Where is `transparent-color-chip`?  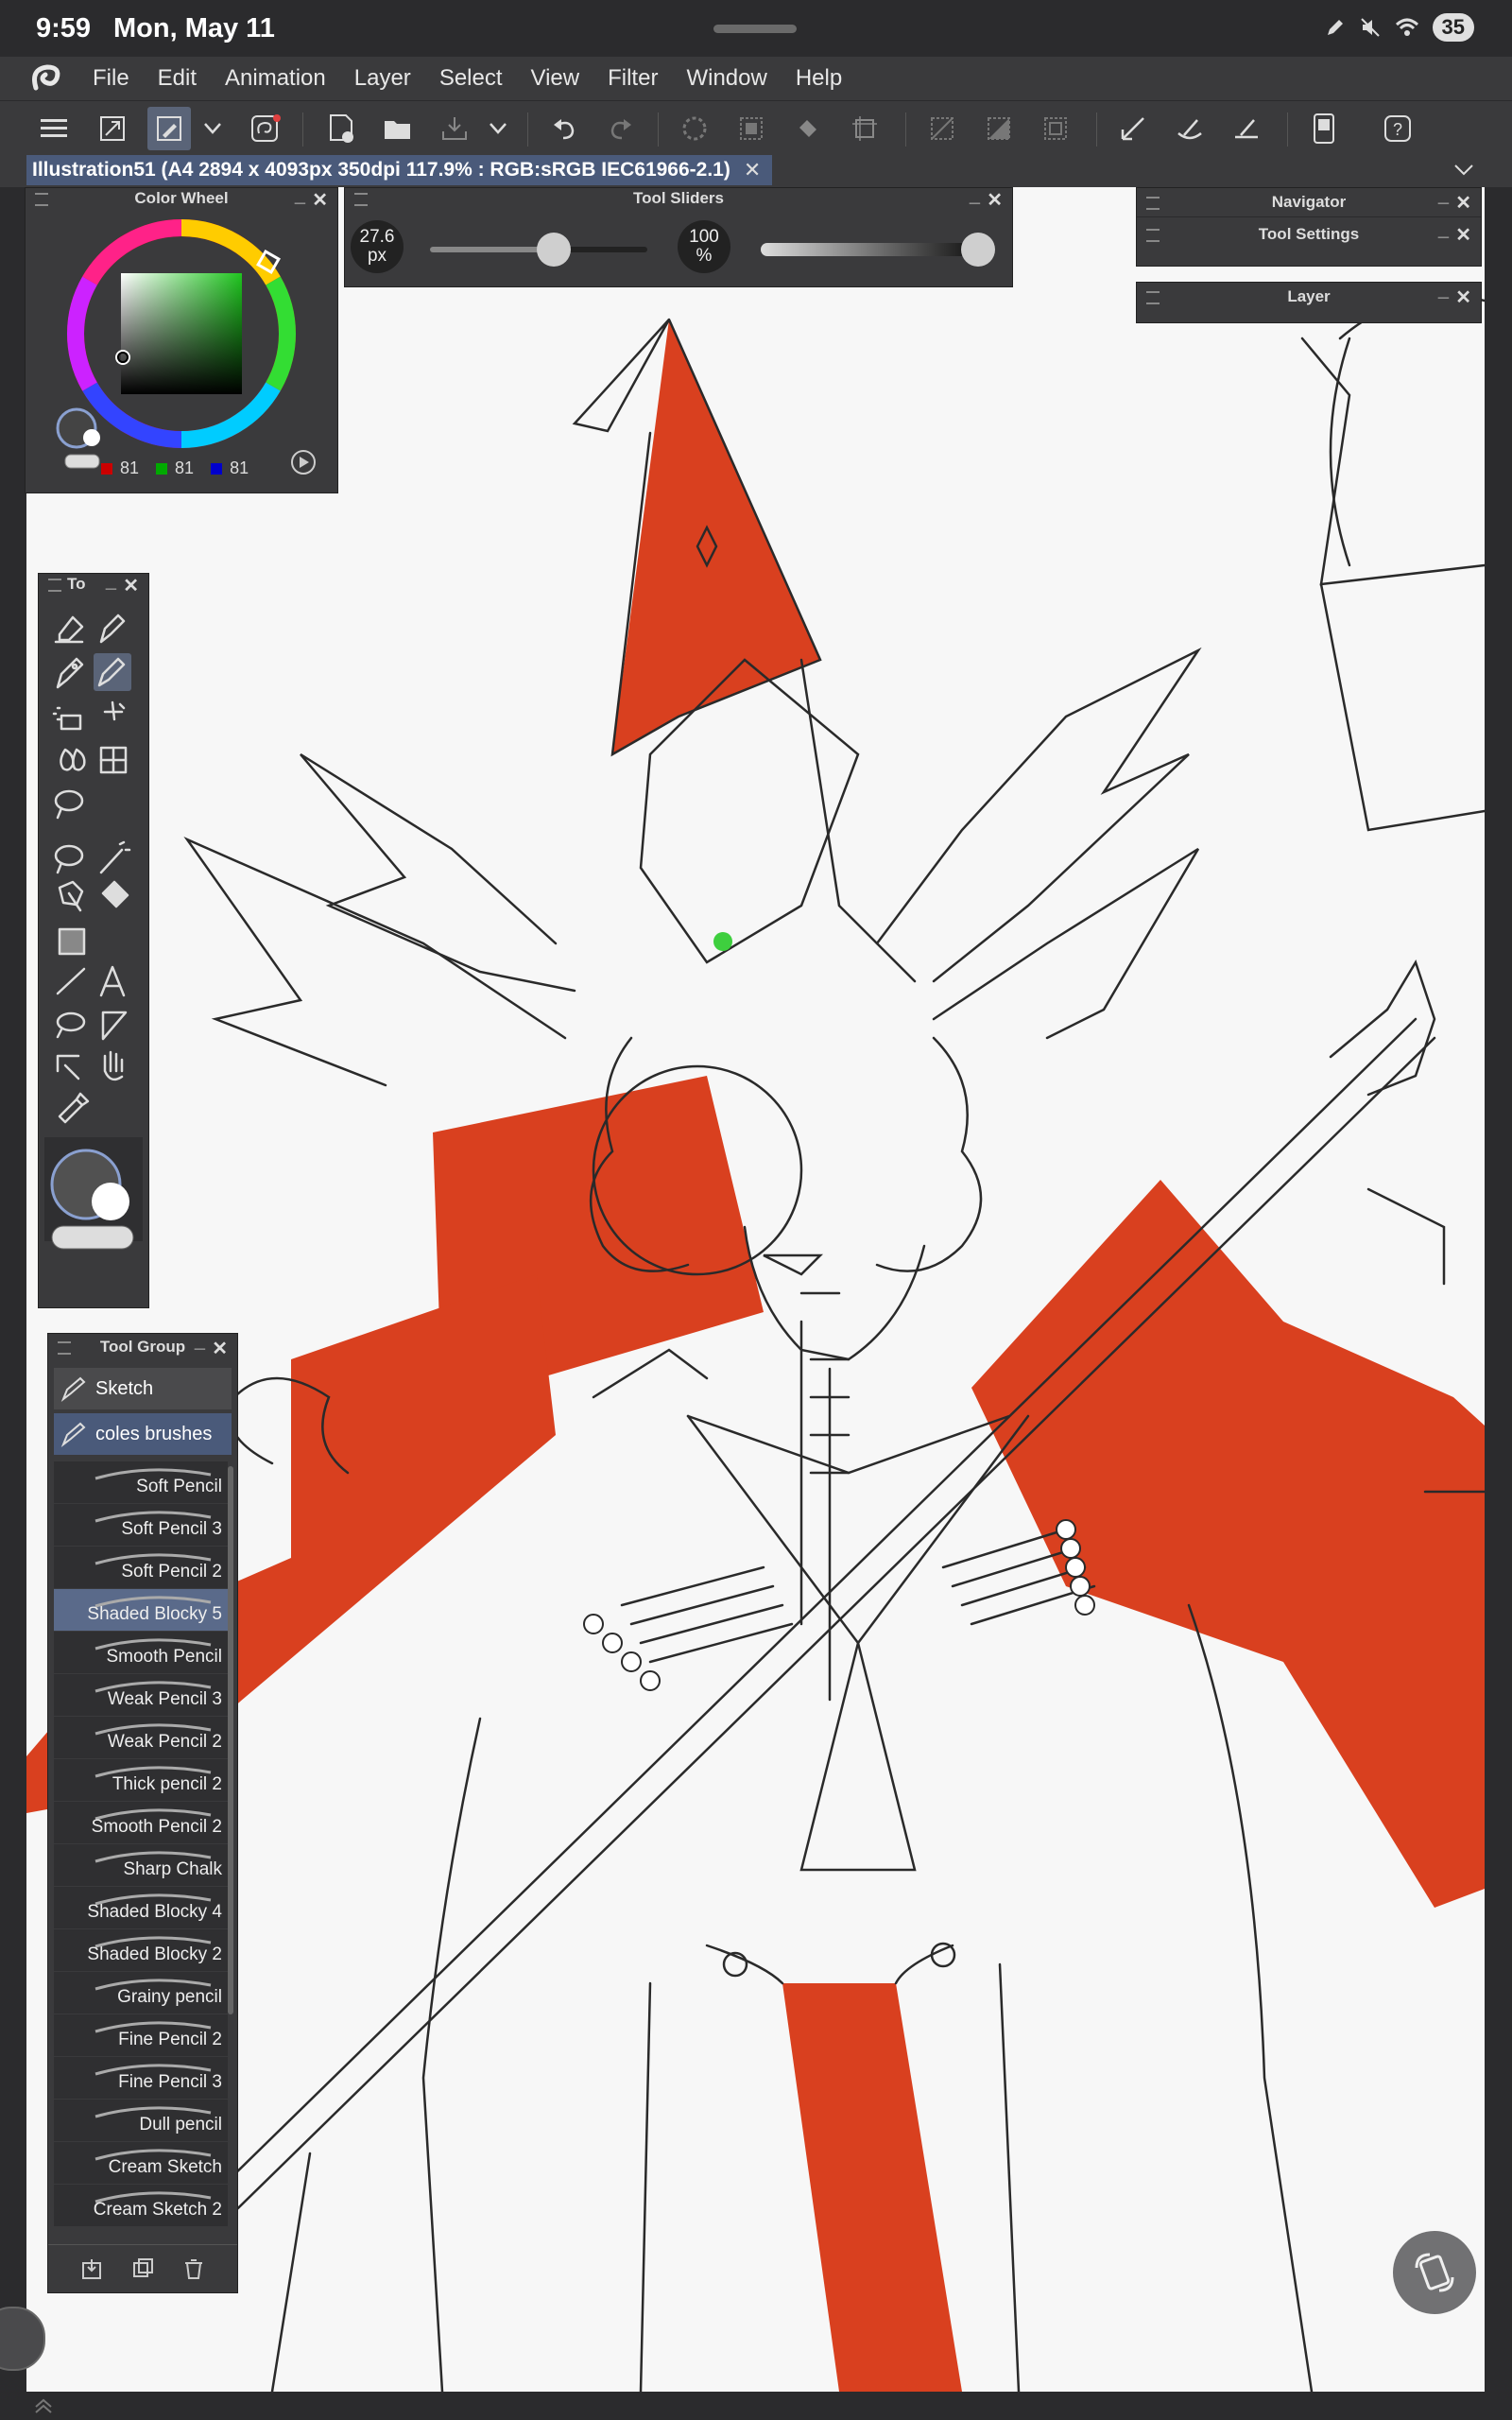 transparent-color-chip is located at coordinates (92, 1238).